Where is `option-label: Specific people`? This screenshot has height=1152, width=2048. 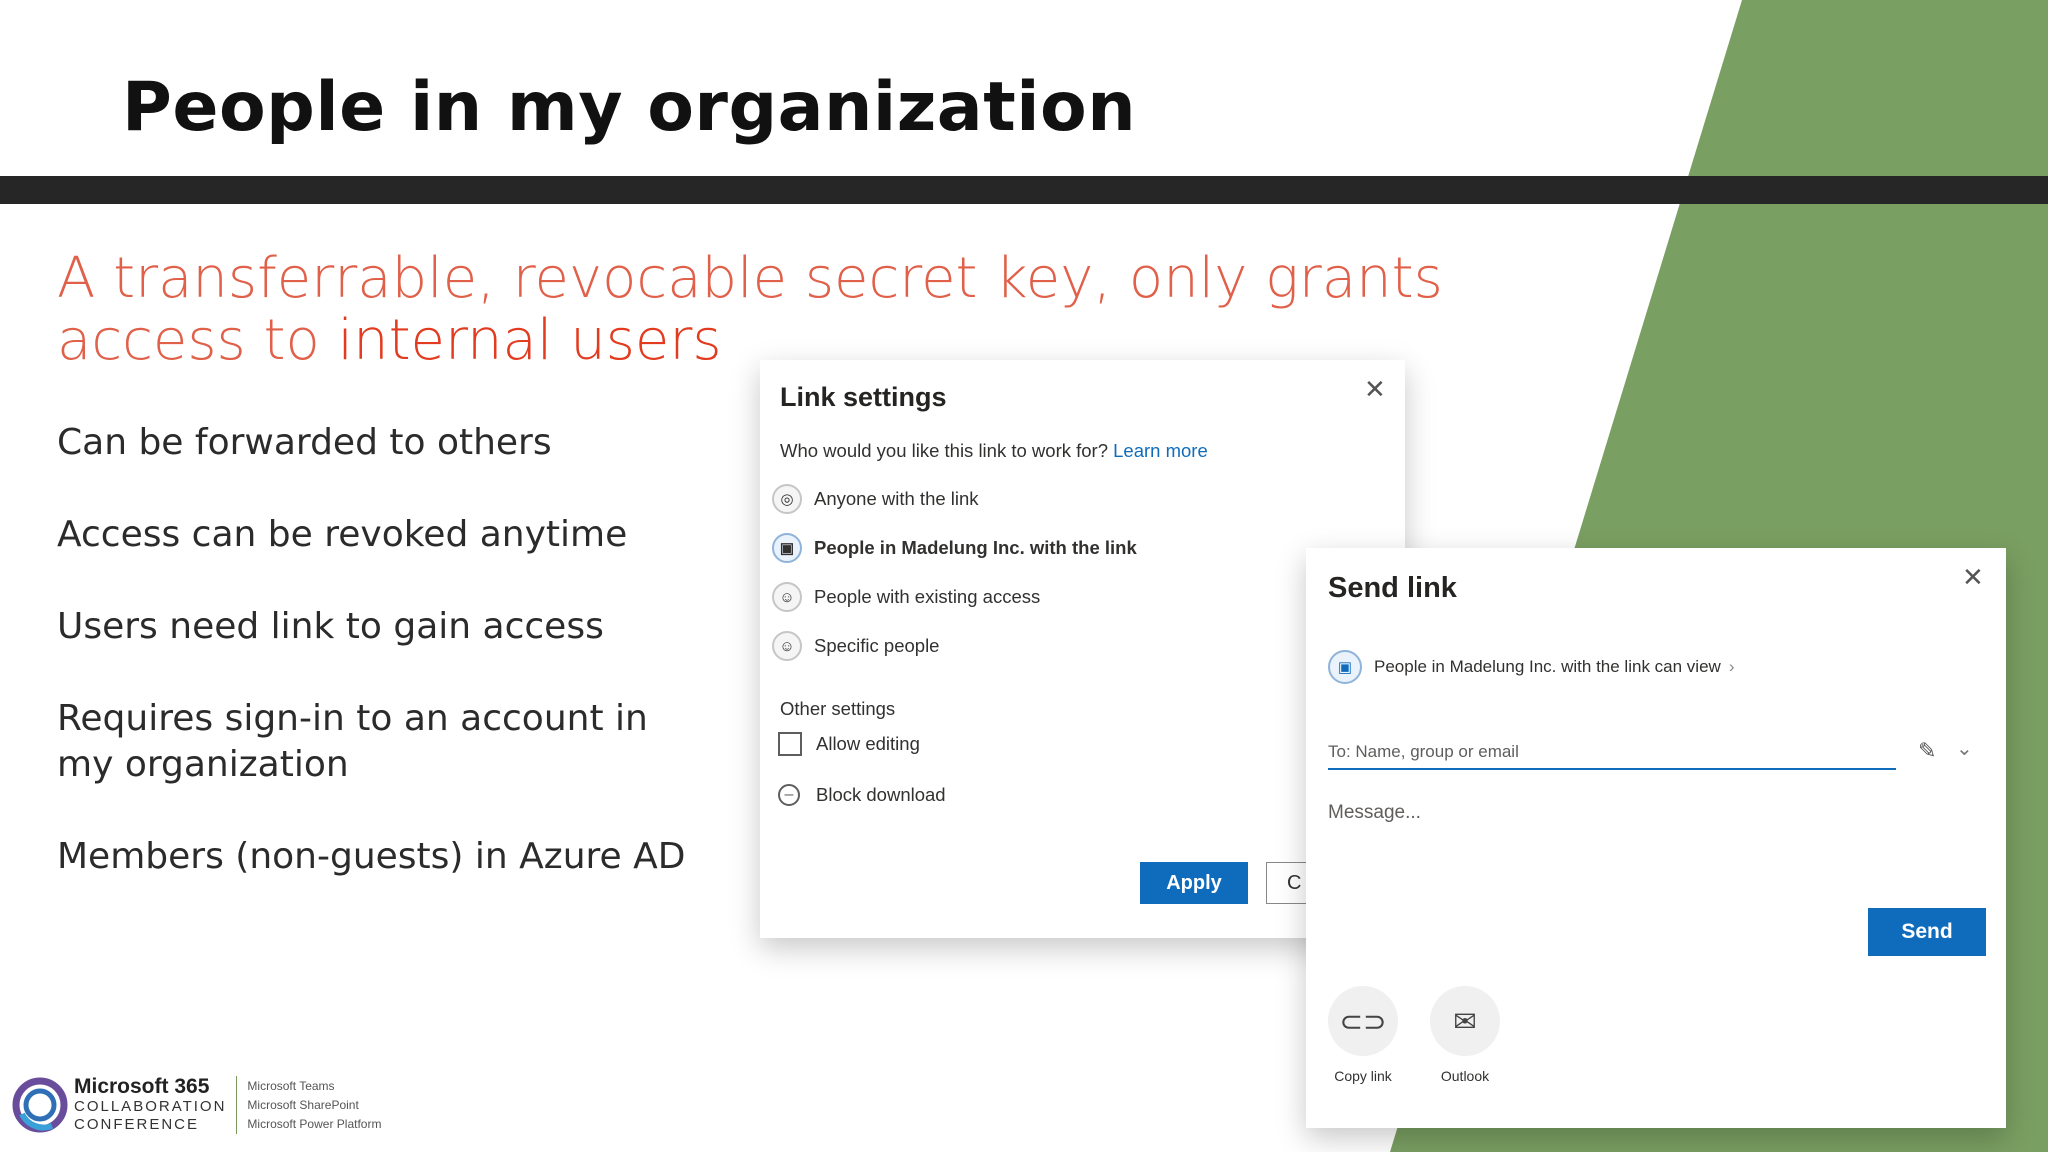
option-label: Specific people is located at coordinates (877, 645).